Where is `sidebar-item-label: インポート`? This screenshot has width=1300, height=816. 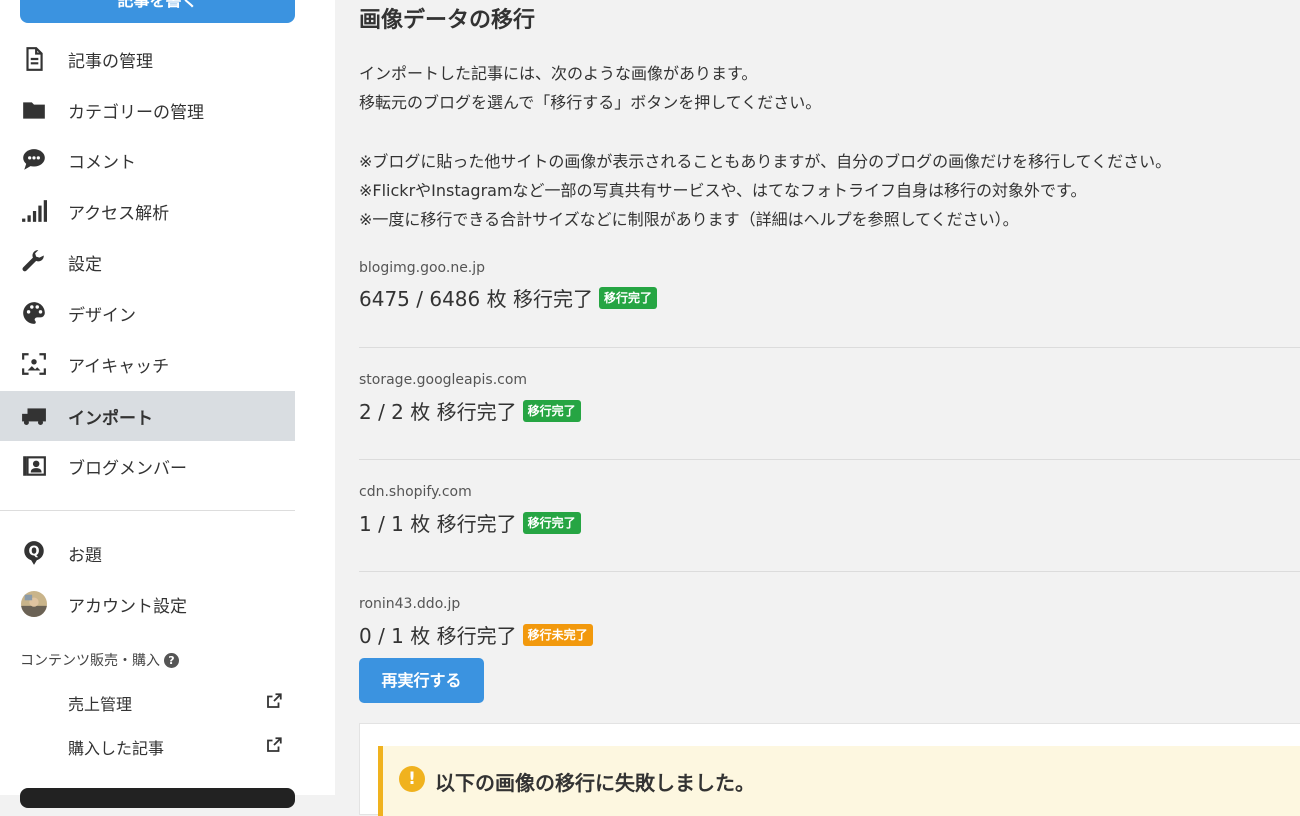 sidebar-item-label: インポート is located at coordinates (110, 418).